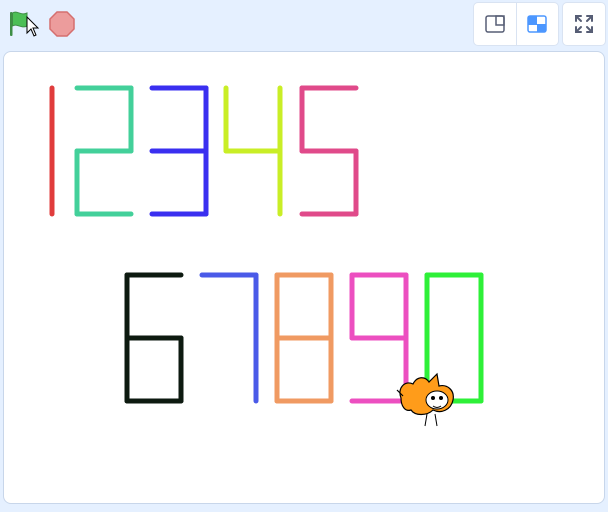 The height and width of the screenshot is (512, 608). I want to click on fullscreen-icon, so click(584, 24).